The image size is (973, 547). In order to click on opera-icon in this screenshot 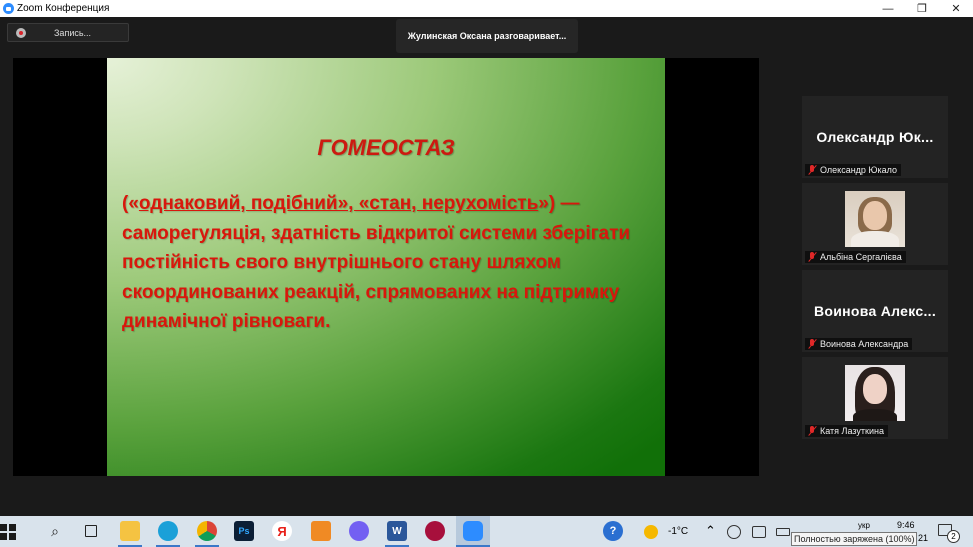, I will do `click(435, 531)`.